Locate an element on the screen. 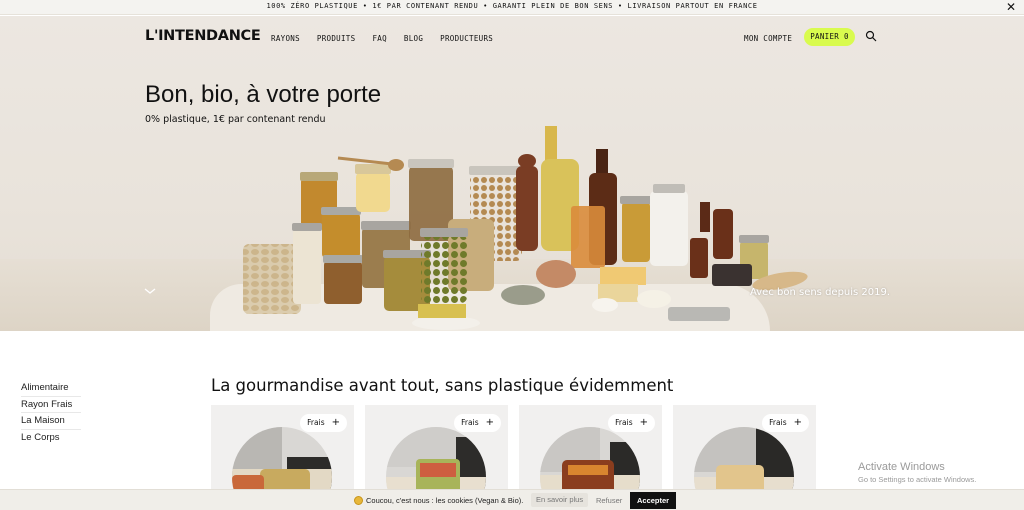  nav-rayons: RAYONS is located at coordinates (285, 38).